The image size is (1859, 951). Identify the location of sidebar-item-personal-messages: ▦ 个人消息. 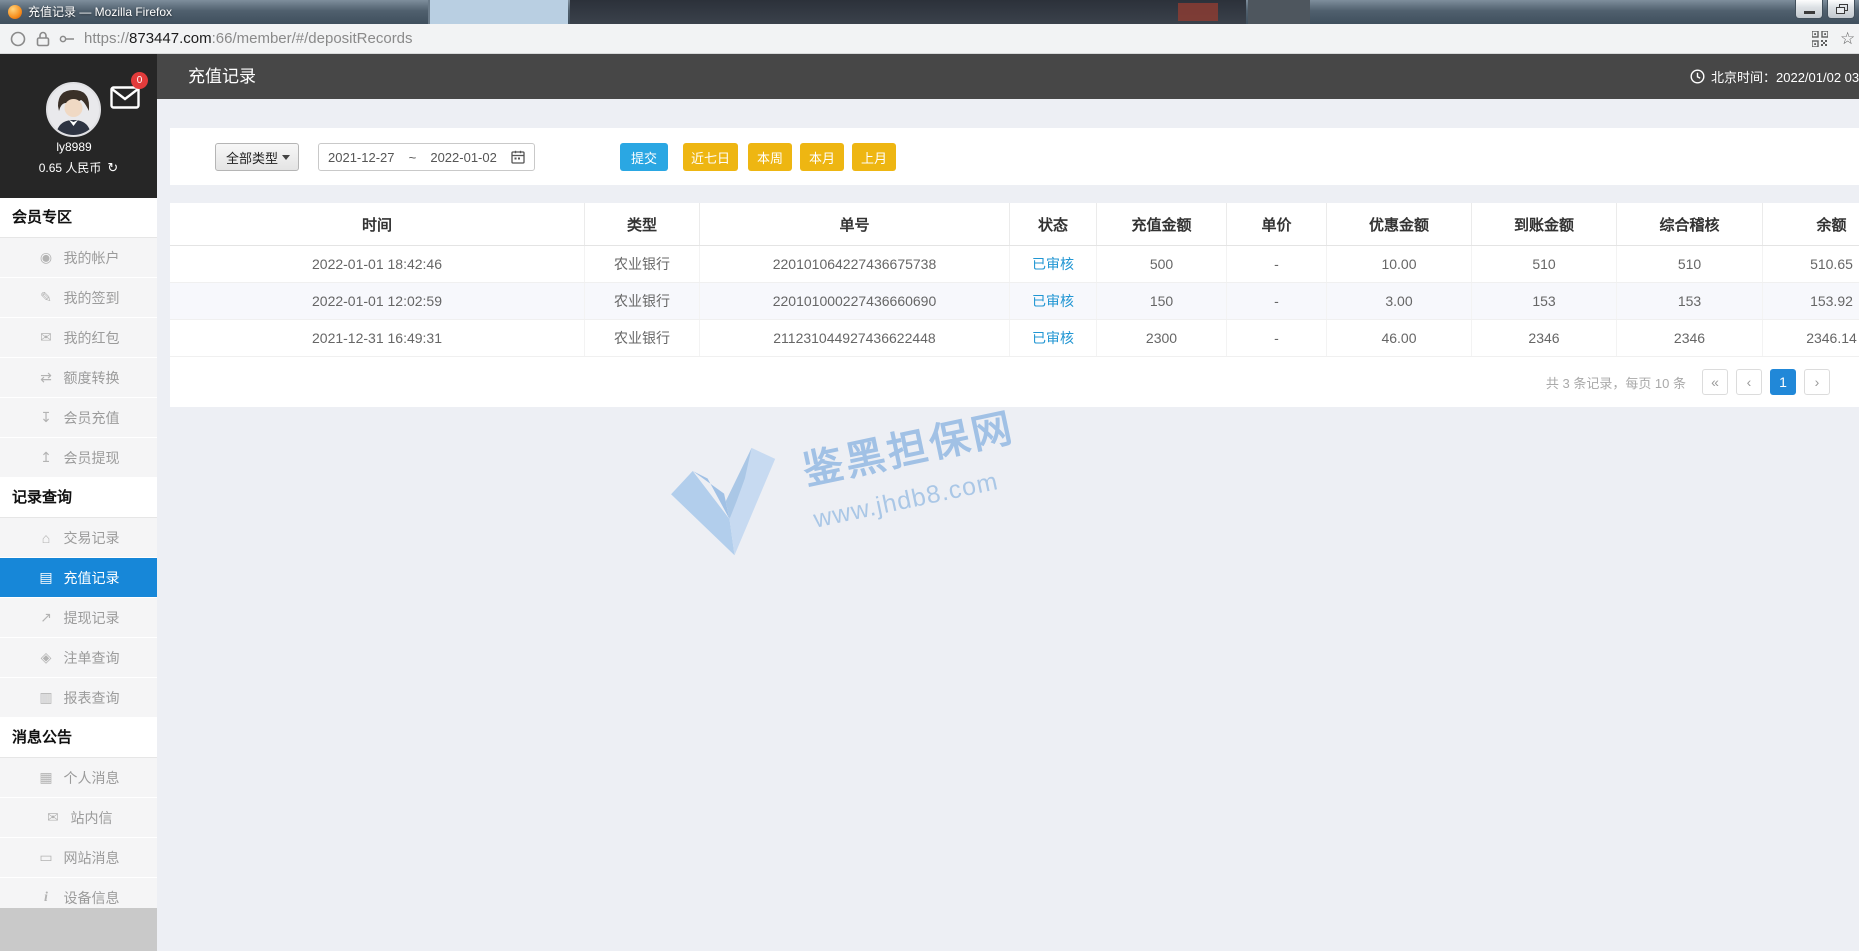
(78, 778).